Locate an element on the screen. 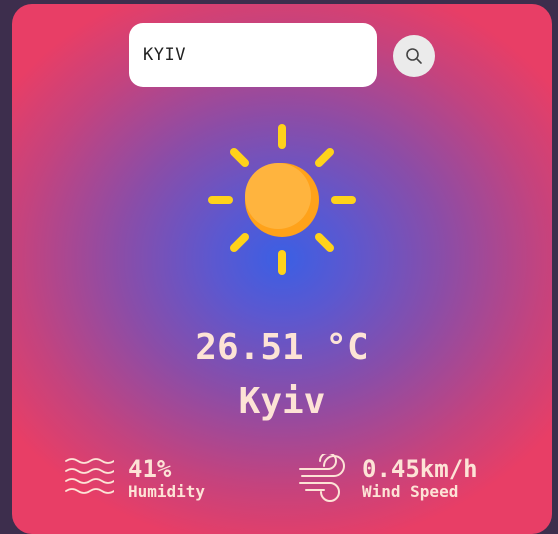 The image size is (558, 534). humidity-stat: 41% Humidity is located at coordinates (134, 478).